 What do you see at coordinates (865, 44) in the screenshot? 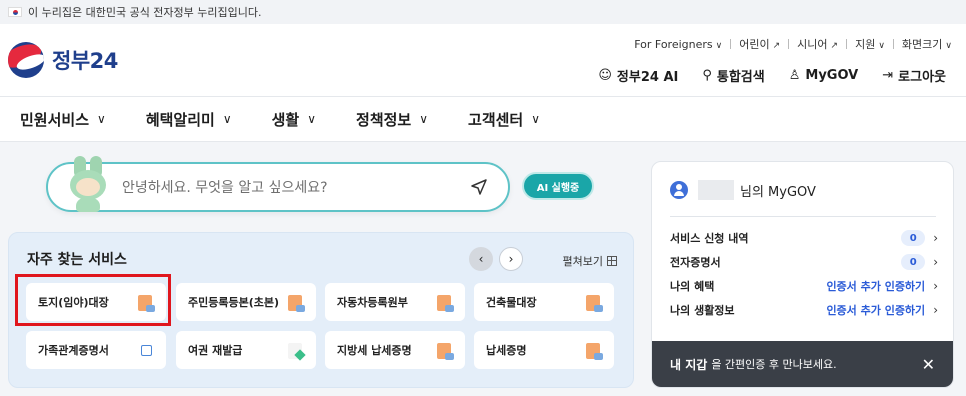
I see `util-support-label: 지원` at bounding box center [865, 44].